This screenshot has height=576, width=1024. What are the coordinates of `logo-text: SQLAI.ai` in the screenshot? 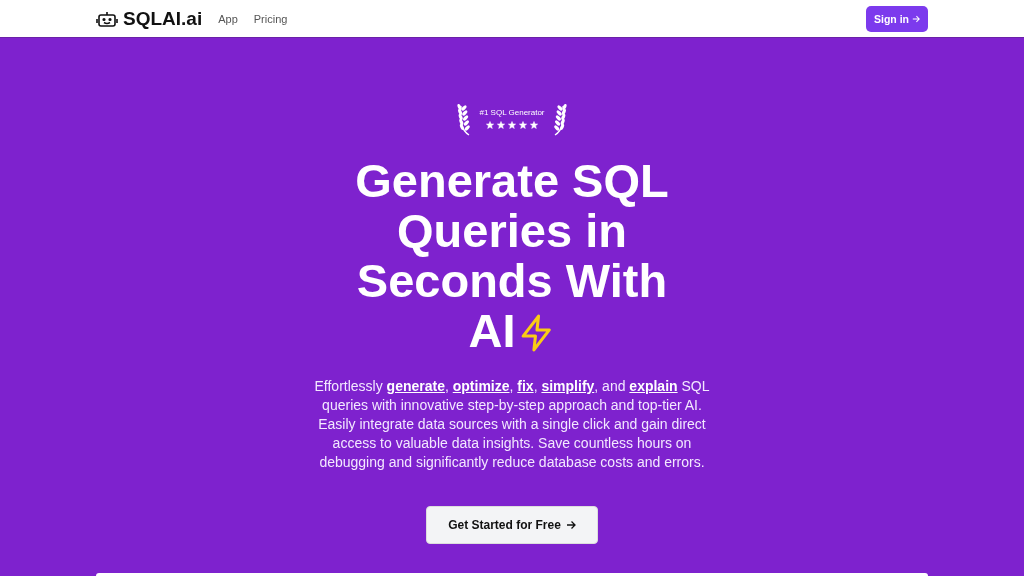 It's located at (163, 18).